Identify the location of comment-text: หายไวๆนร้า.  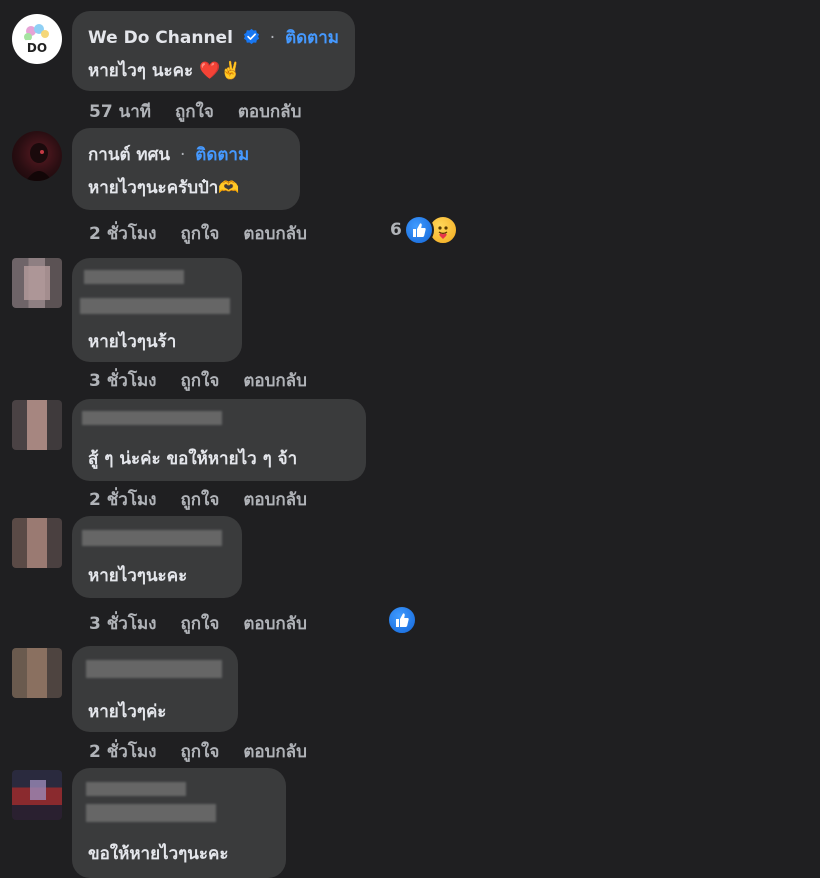
(132, 342).